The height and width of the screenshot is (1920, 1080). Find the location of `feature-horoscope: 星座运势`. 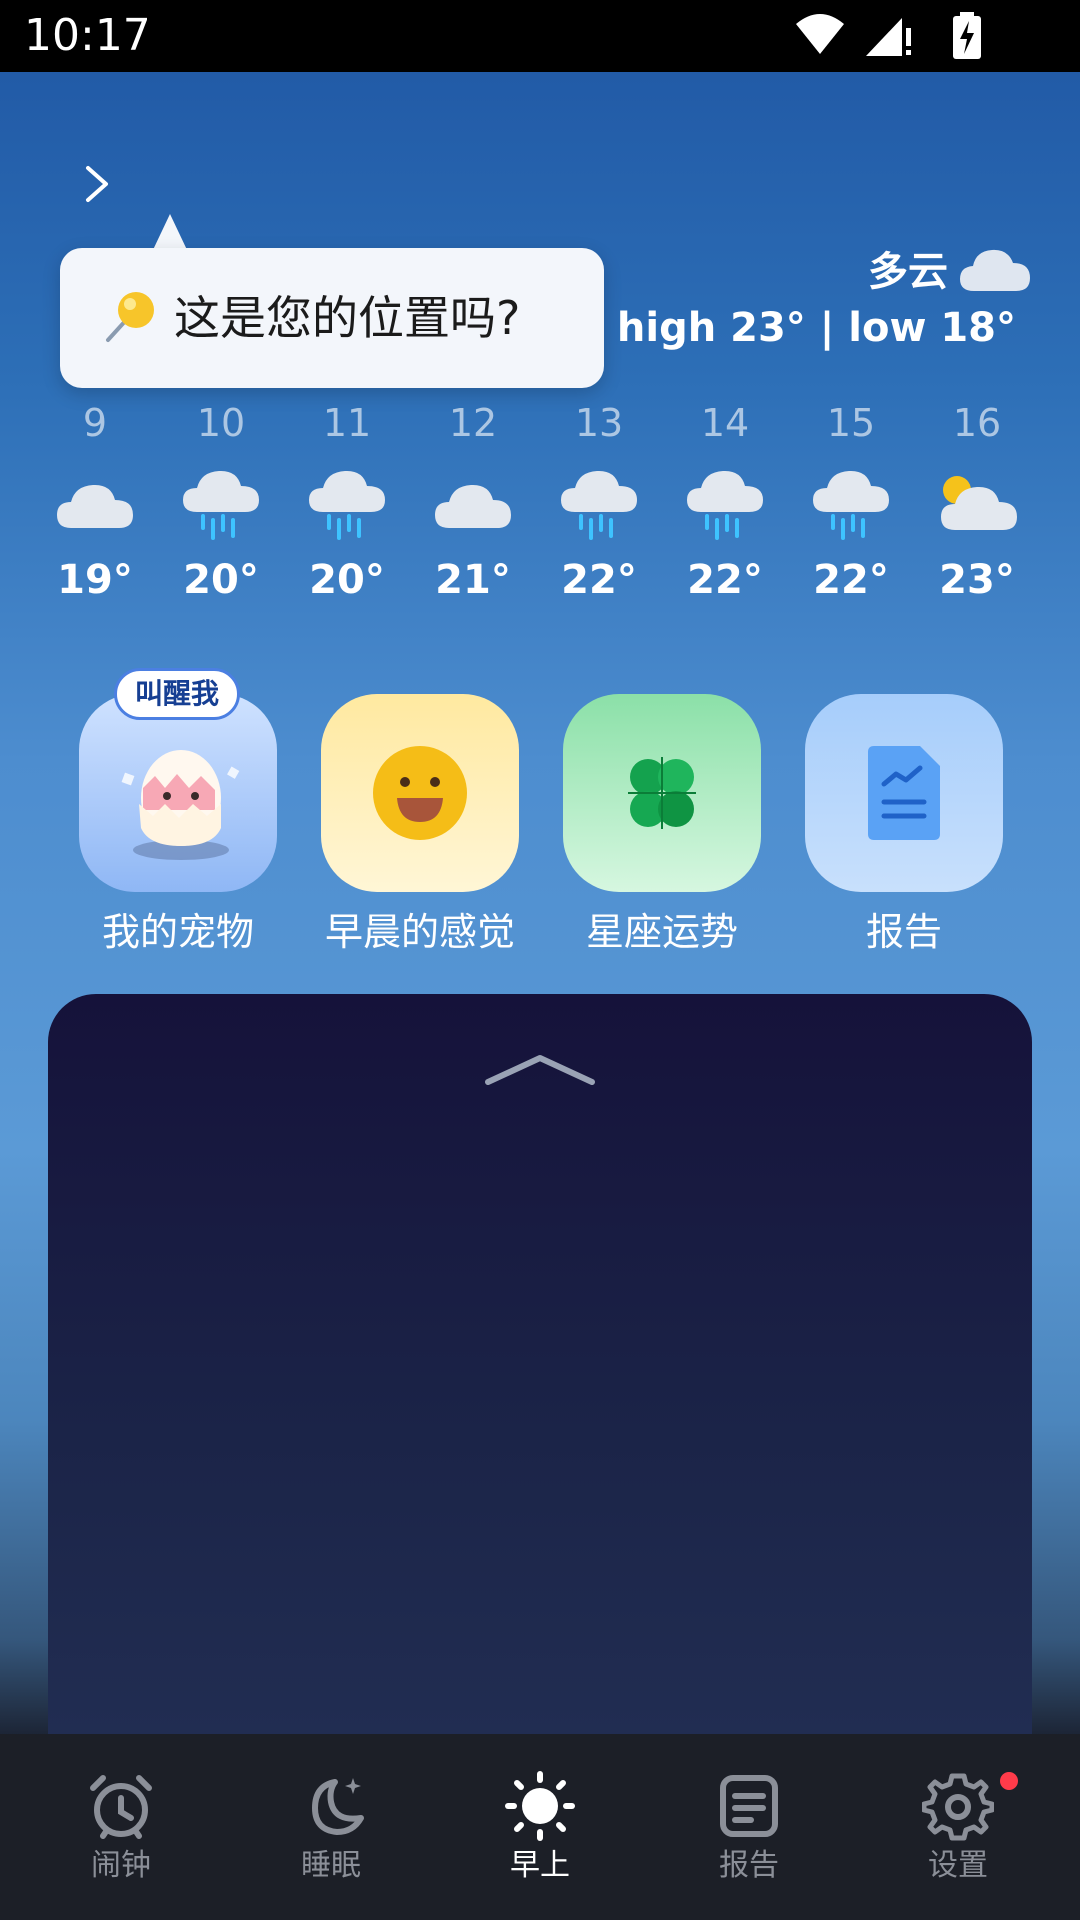

feature-horoscope: 星座运势 is located at coordinates (662, 826).